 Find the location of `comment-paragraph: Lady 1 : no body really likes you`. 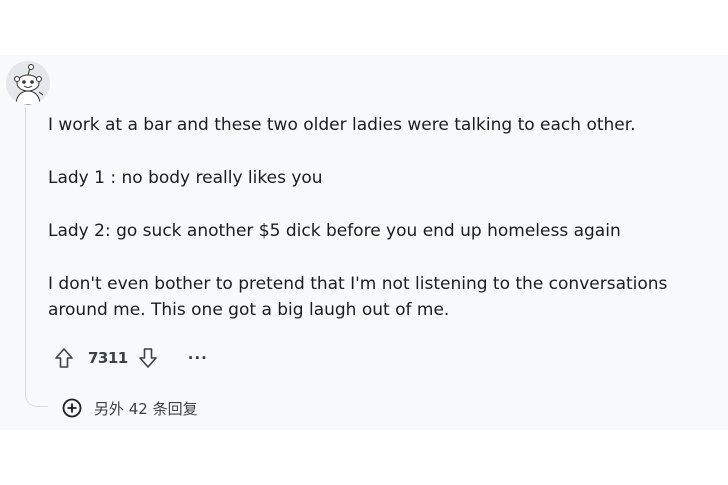

comment-paragraph: Lady 1 : no body really likes you is located at coordinates (185, 178).